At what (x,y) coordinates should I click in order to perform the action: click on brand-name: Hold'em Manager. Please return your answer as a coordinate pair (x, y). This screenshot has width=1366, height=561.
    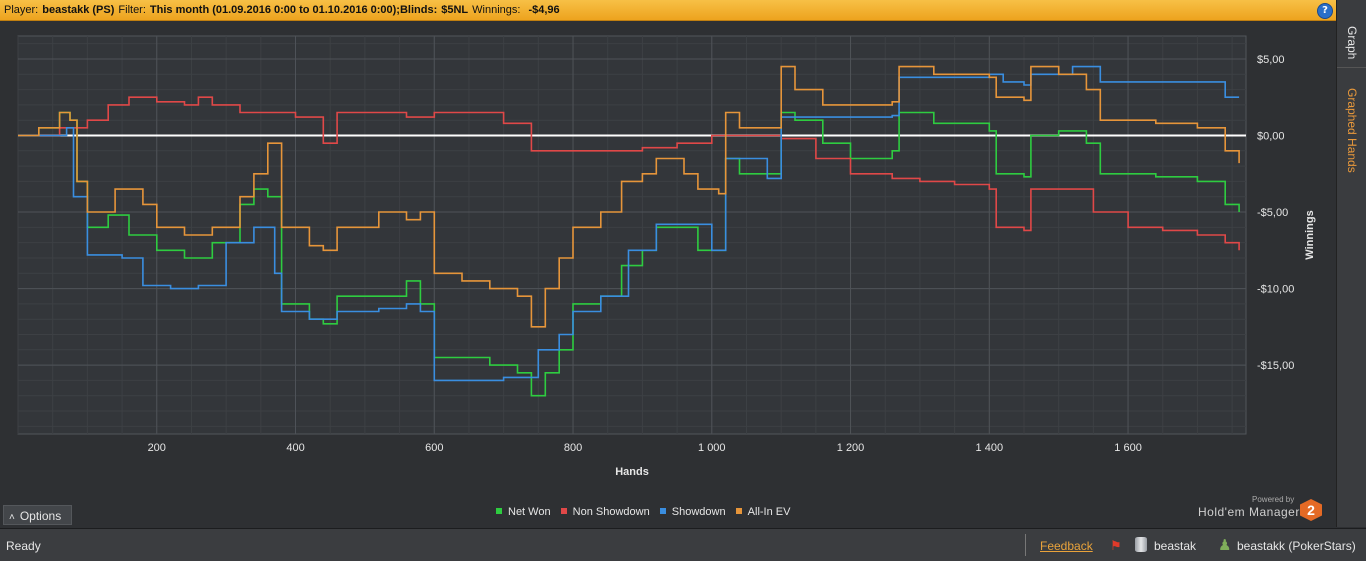
    Looking at the image, I should click on (1249, 512).